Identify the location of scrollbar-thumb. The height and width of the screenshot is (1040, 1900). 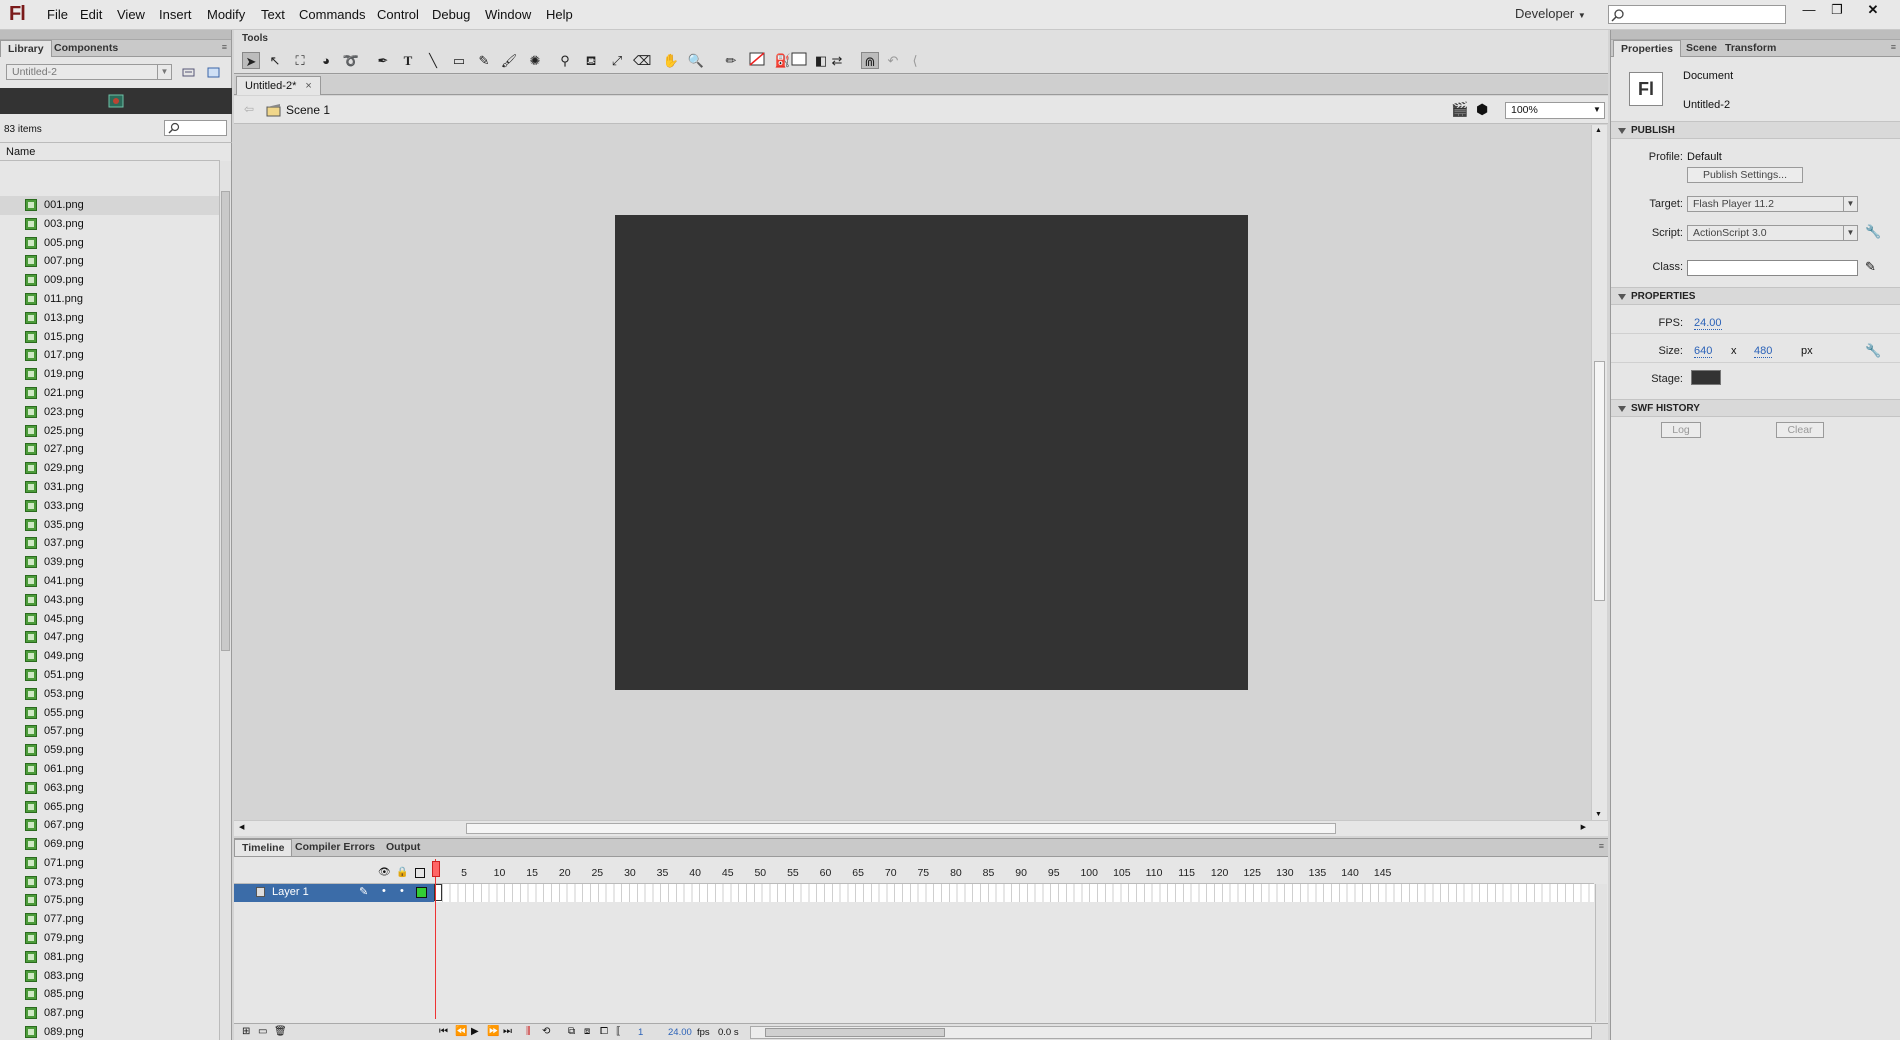
(225, 421).